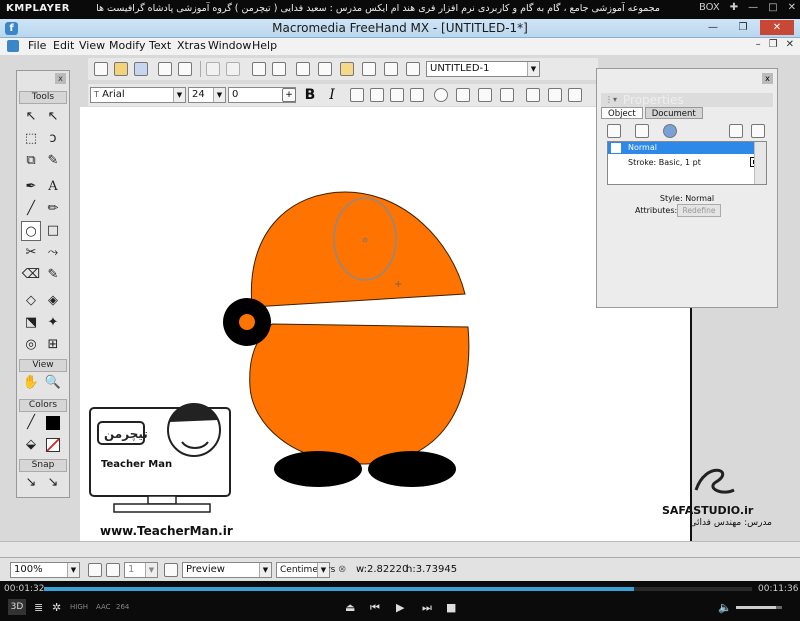 This screenshot has height=621, width=800. Describe the element at coordinates (773, 44) in the screenshot. I see `doc-restore-icon: ❐` at that location.